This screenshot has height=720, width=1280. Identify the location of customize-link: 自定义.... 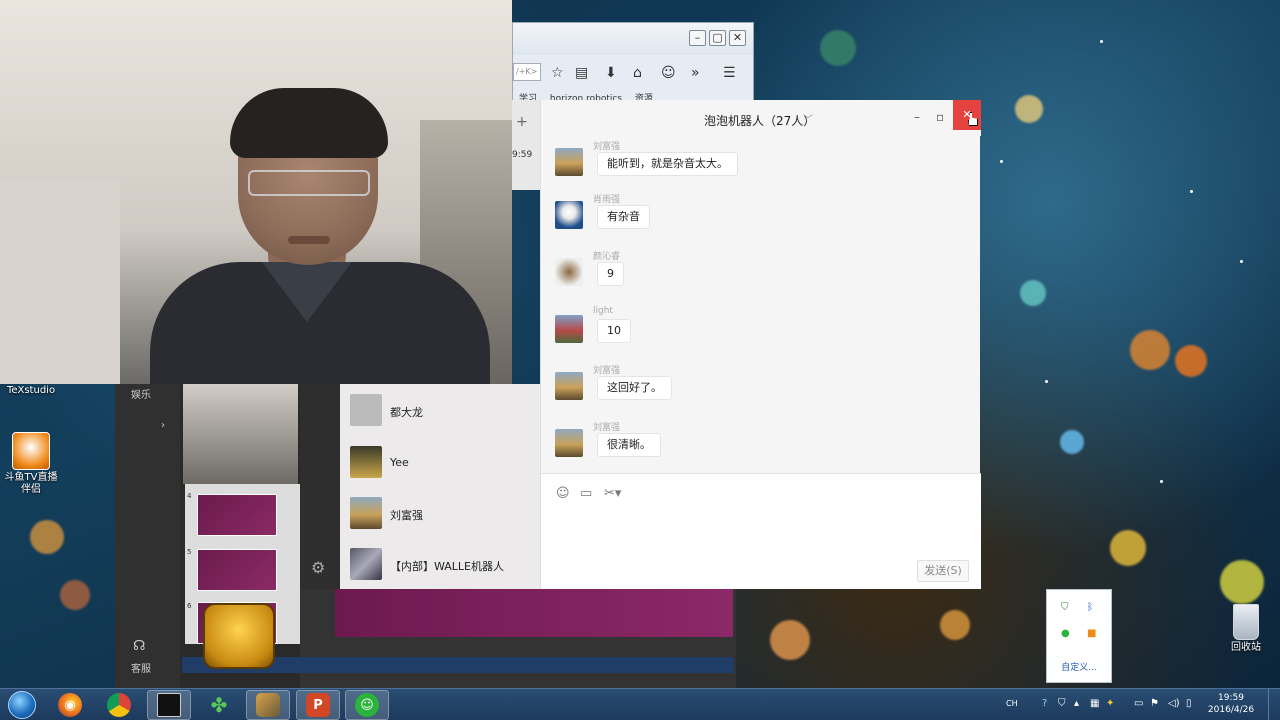
(1079, 666).